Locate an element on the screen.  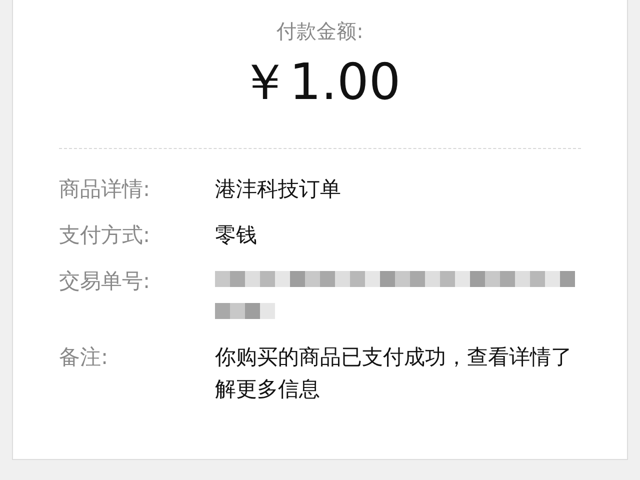
detail-value: 你购买的商品已支付成功，查看详情了解更多信息 is located at coordinates (394, 373).